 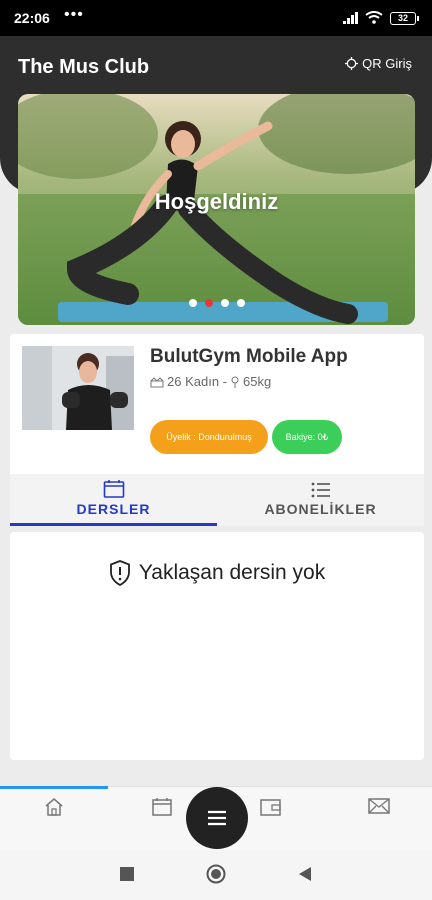 What do you see at coordinates (320, 490) in the screenshot?
I see `list-icon` at bounding box center [320, 490].